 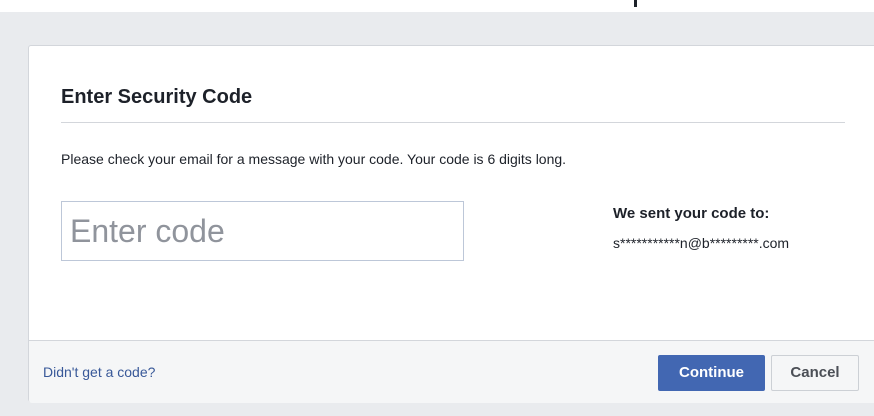 I want to click on dialog-footer: Didn't get a code? Continue Cancel, so click(x=451, y=371).